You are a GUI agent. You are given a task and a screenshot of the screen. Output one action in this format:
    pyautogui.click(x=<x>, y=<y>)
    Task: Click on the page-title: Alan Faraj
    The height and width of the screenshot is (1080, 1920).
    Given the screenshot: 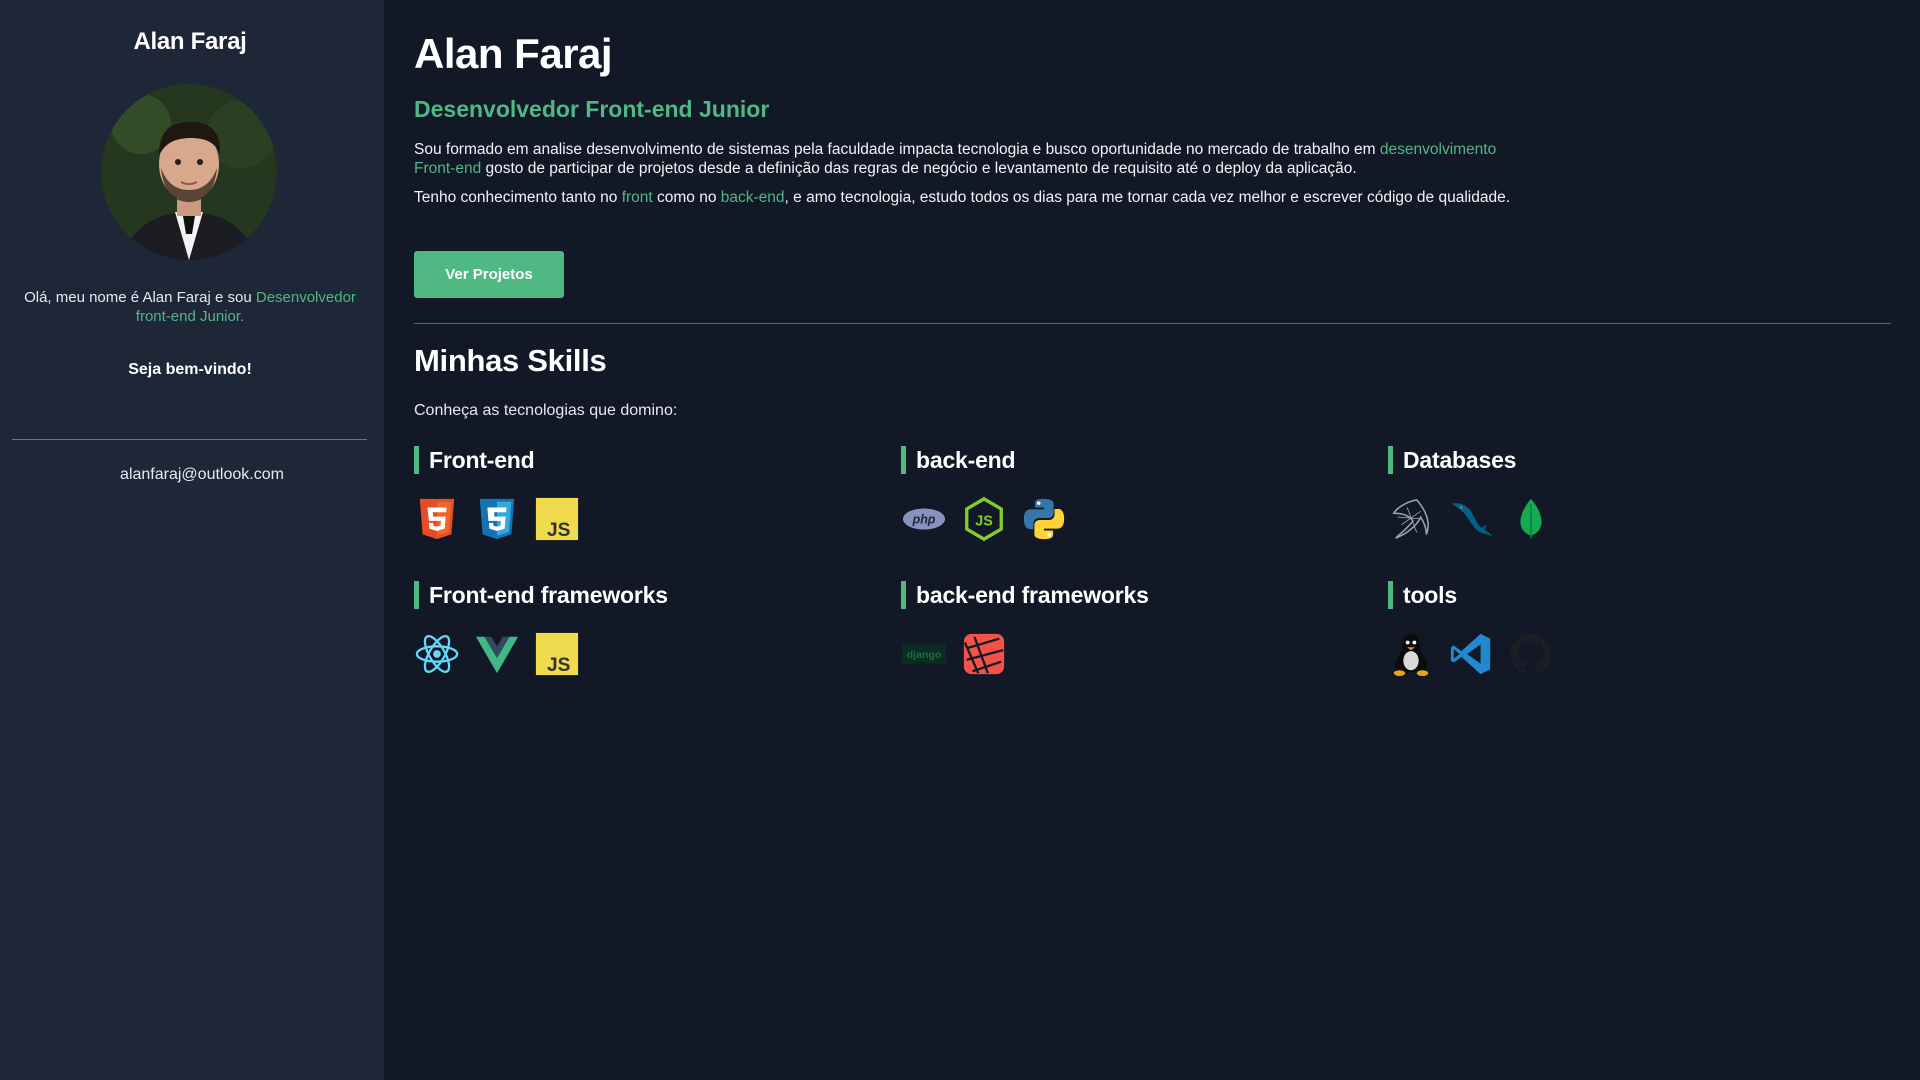 What is the action you would take?
    pyautogui.click(x=513, y=53)
    